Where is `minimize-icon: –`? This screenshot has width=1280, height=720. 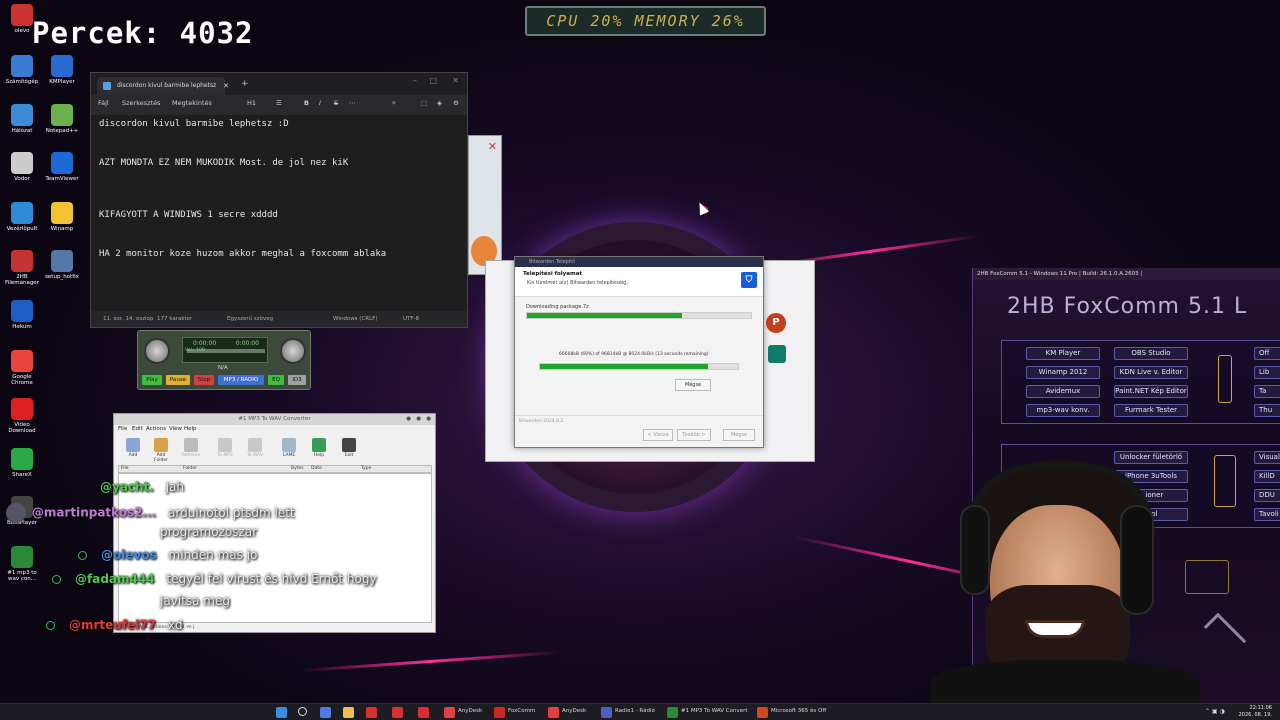 minimize-icon: – is located at coordinates (415, 80).